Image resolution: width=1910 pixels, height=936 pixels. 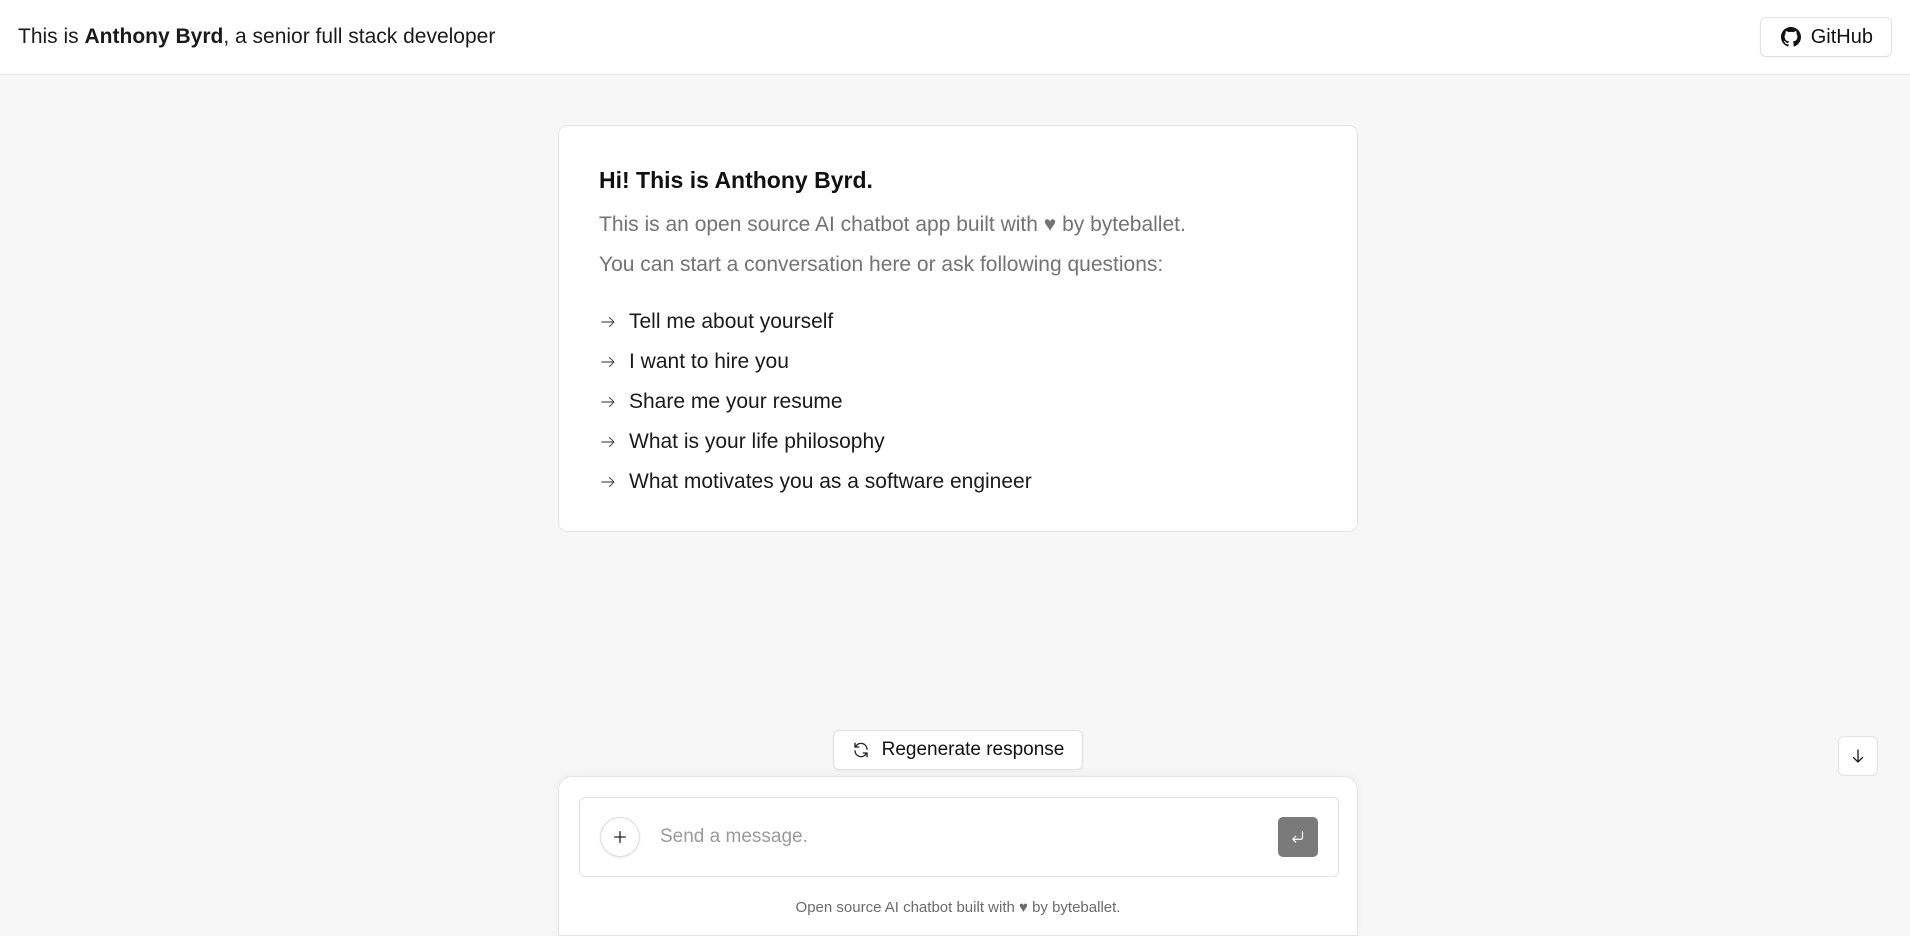 I want to click on refresh-icon, so click(x=861, y=750).